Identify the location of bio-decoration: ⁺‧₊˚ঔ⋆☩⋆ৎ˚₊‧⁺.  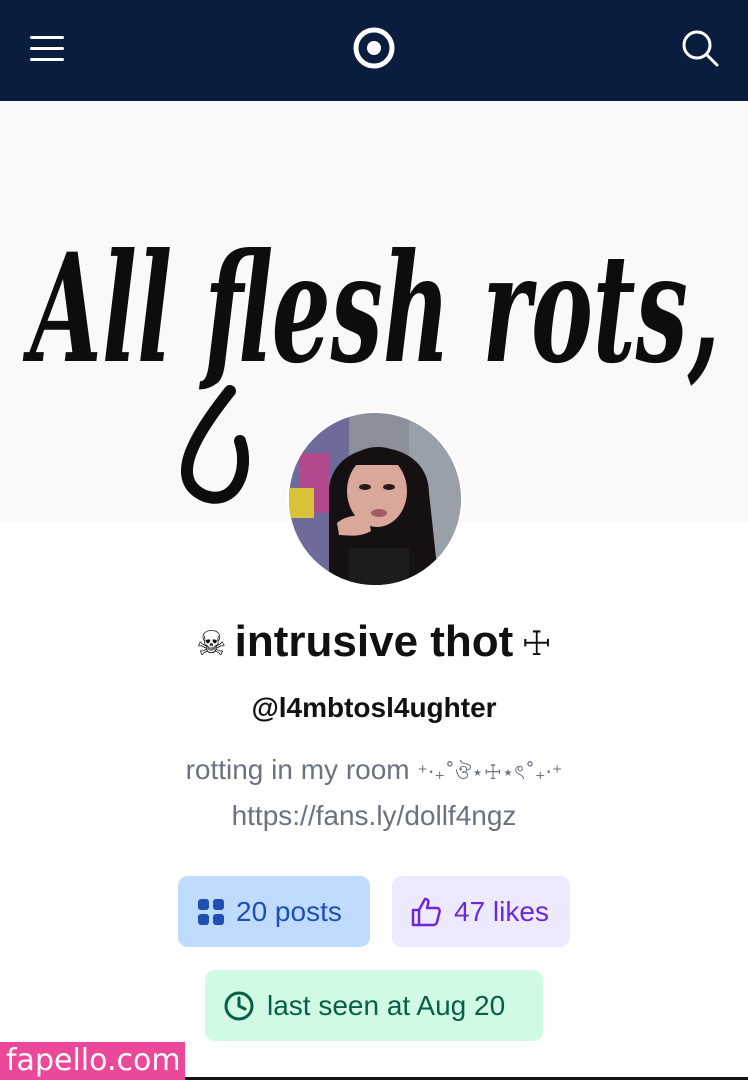
(490, 772).